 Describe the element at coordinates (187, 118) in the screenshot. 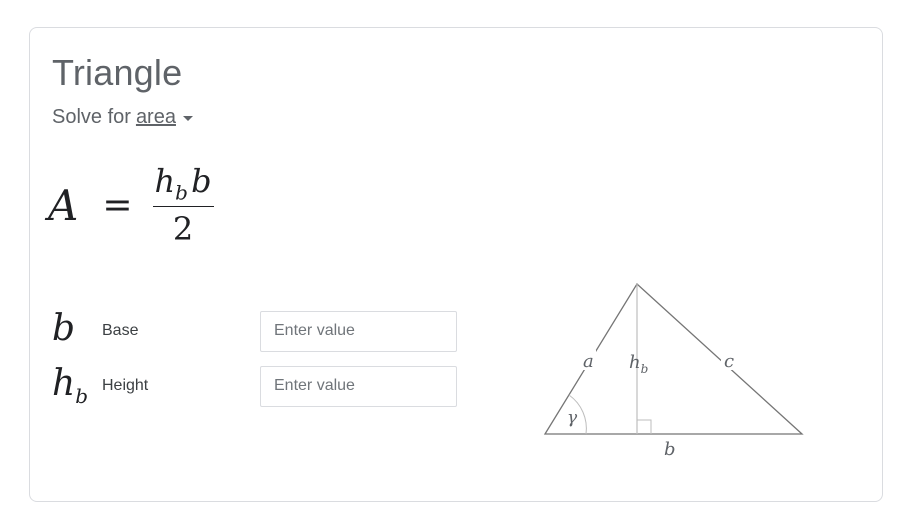

I see `caret-down-icon` at that location.